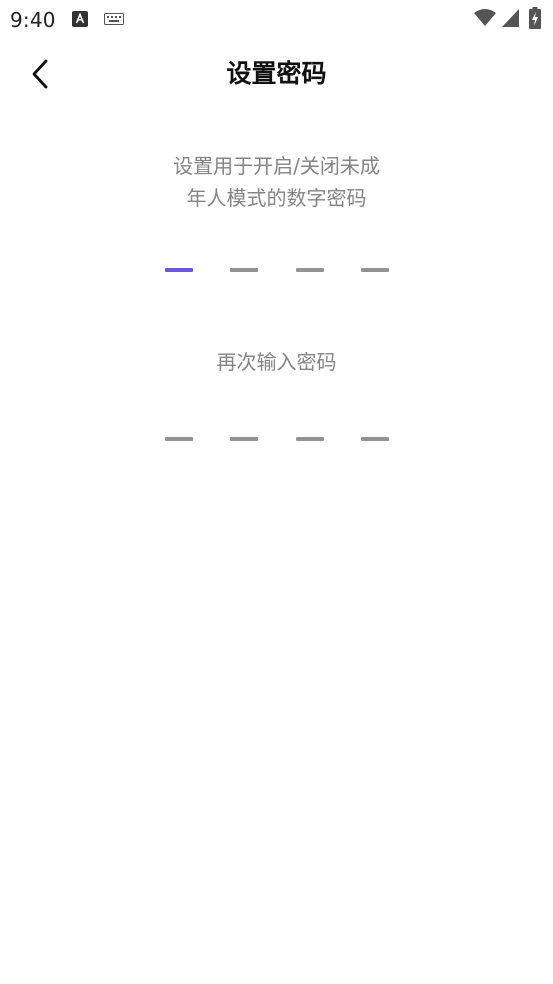 The height and width of the screenshot is (984, 553). What do you see at coordinates (33, 20) in the screenshot?
I see `status-time: 9:40` at bounding box center [33, 20].